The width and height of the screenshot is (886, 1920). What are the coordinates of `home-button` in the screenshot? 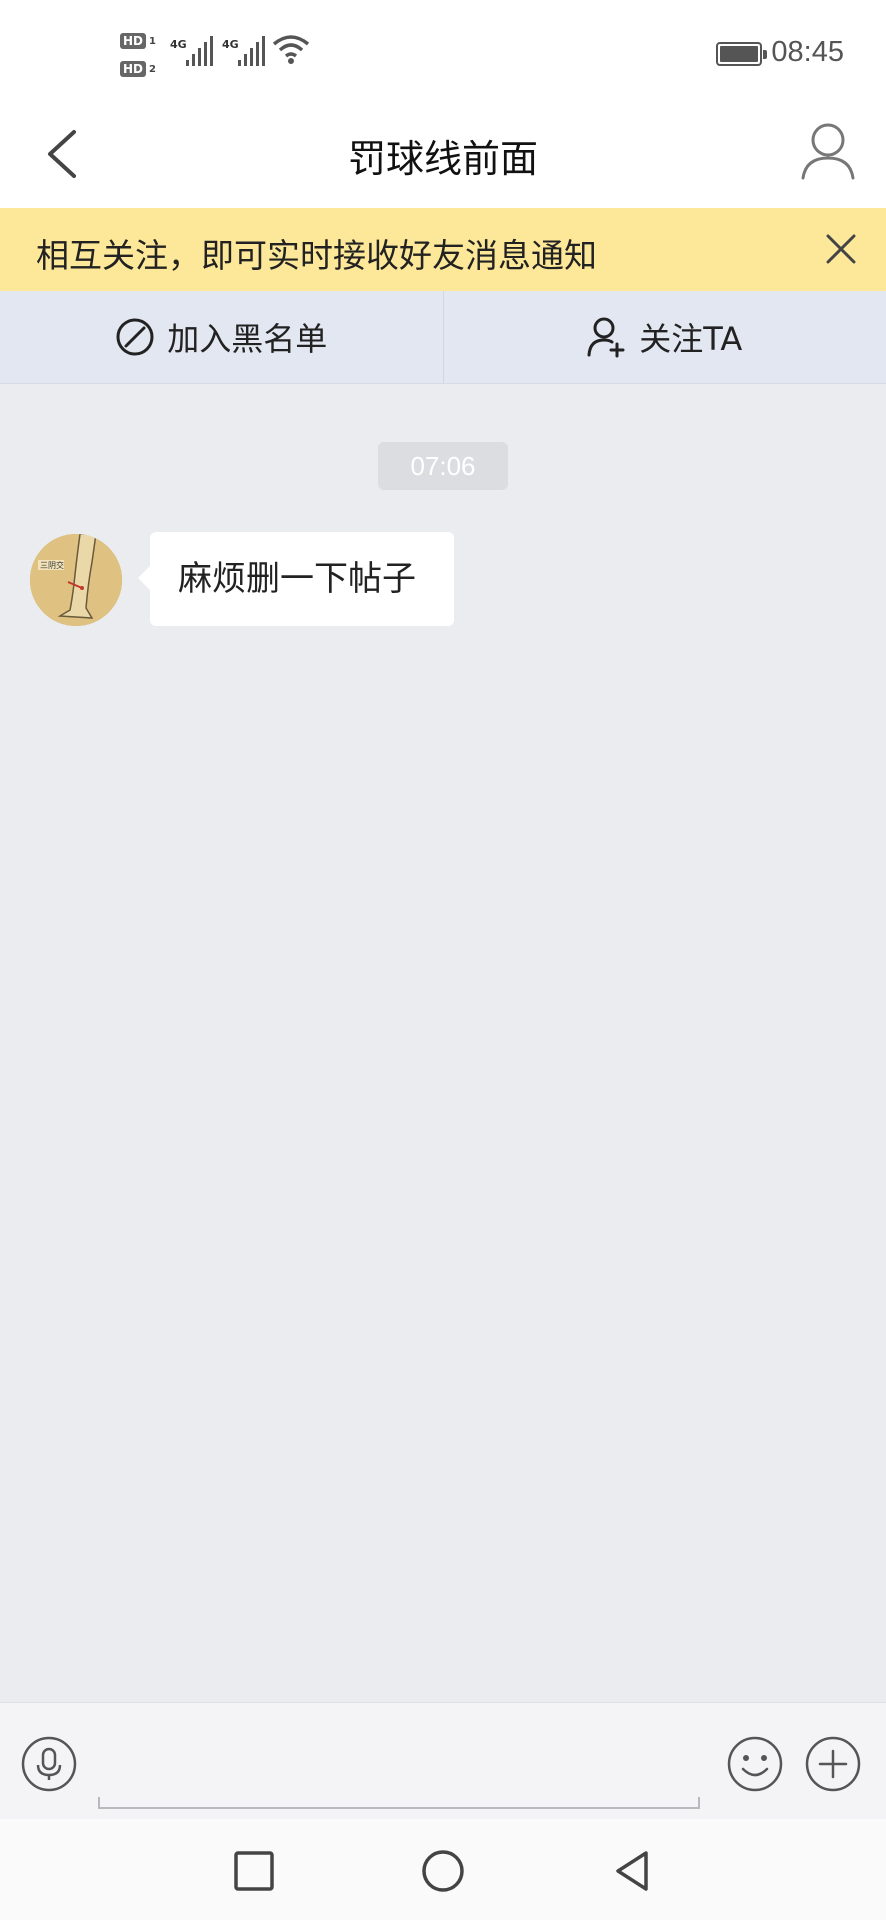 It's located at (443, 1871).